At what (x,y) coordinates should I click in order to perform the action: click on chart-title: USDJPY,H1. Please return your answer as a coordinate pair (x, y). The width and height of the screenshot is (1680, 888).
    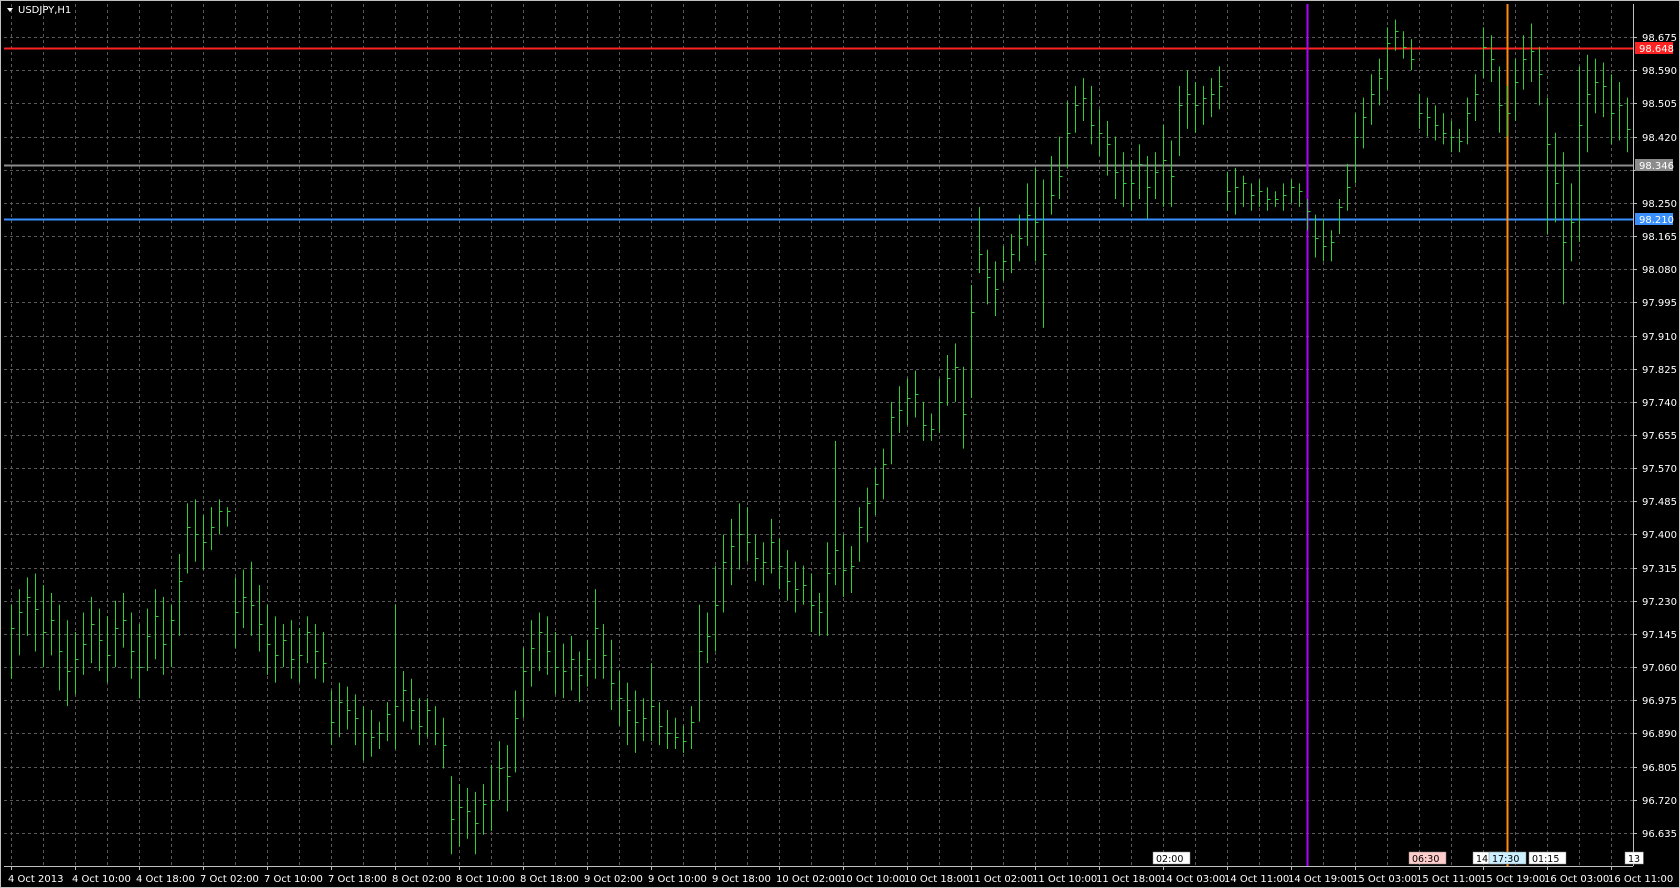
    Looking at the image, I should click on (44, 10).